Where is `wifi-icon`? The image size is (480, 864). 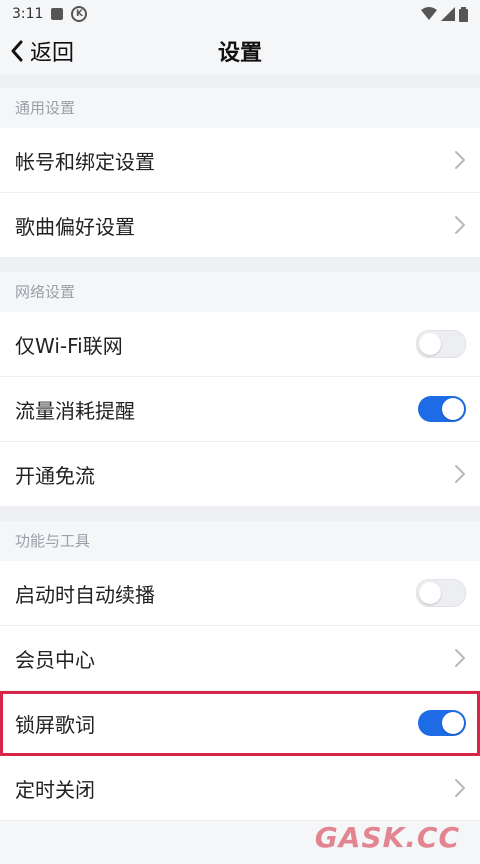 wifi-icon is located at coordinates (429, 13).